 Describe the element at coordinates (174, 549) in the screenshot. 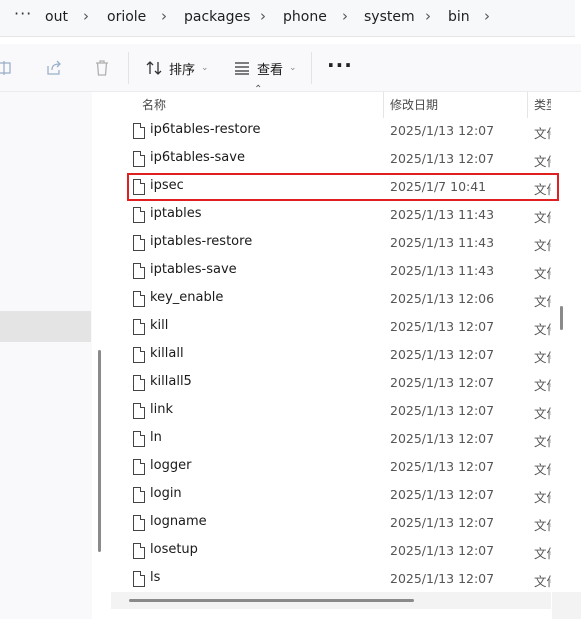

I see `file-name: losetup` at that location.